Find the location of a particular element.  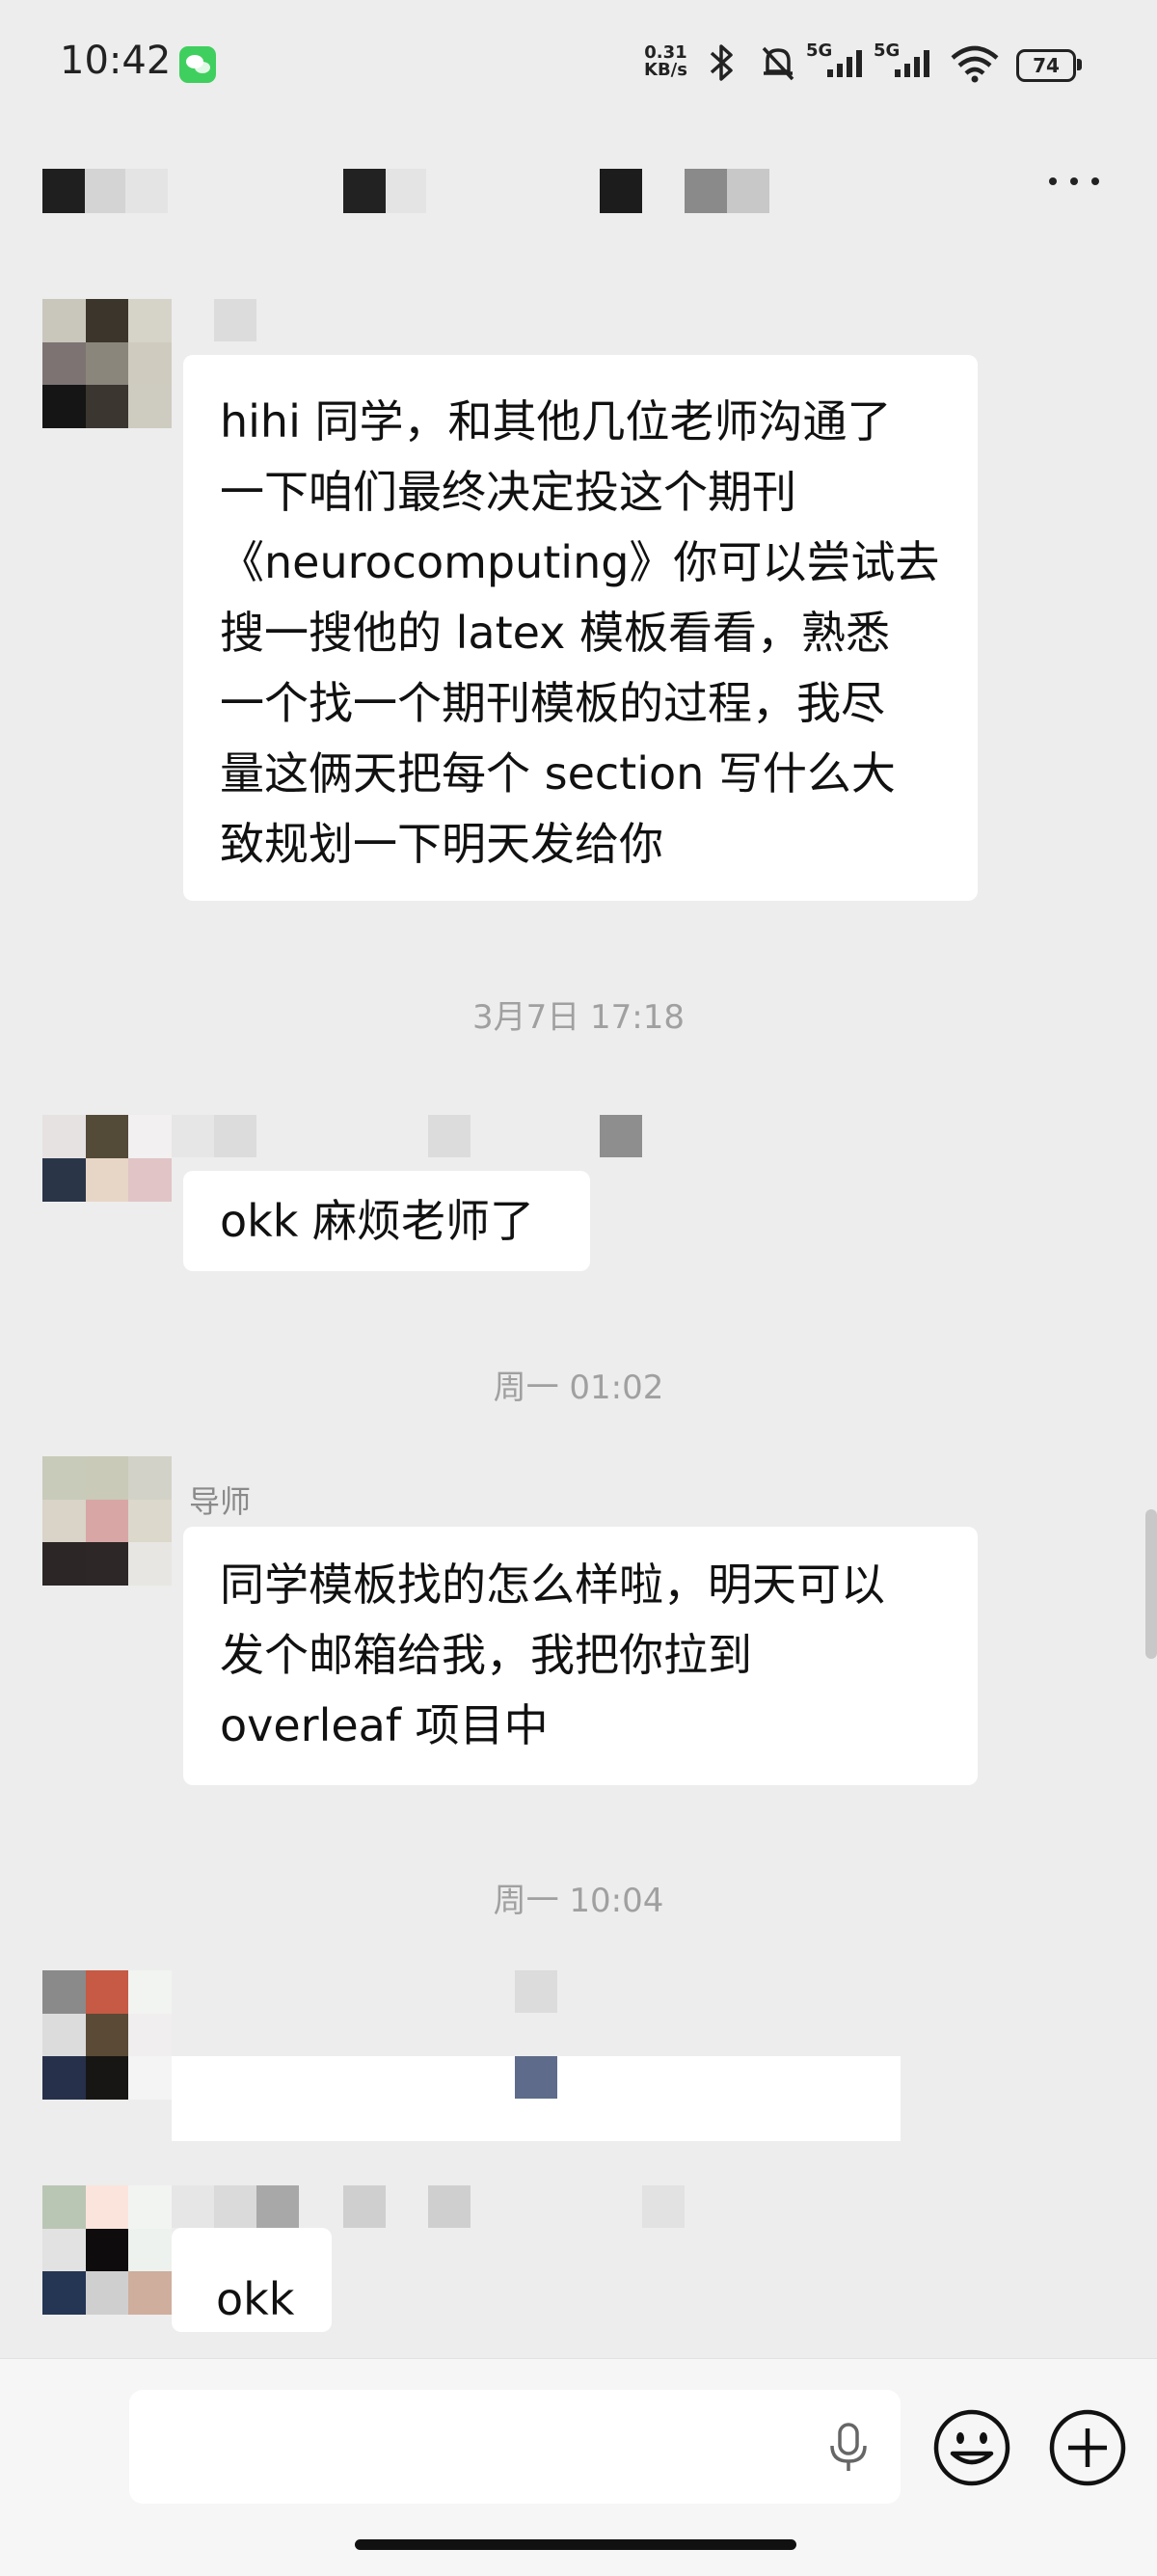

wifi-icon is located at coordinates (975, 64).